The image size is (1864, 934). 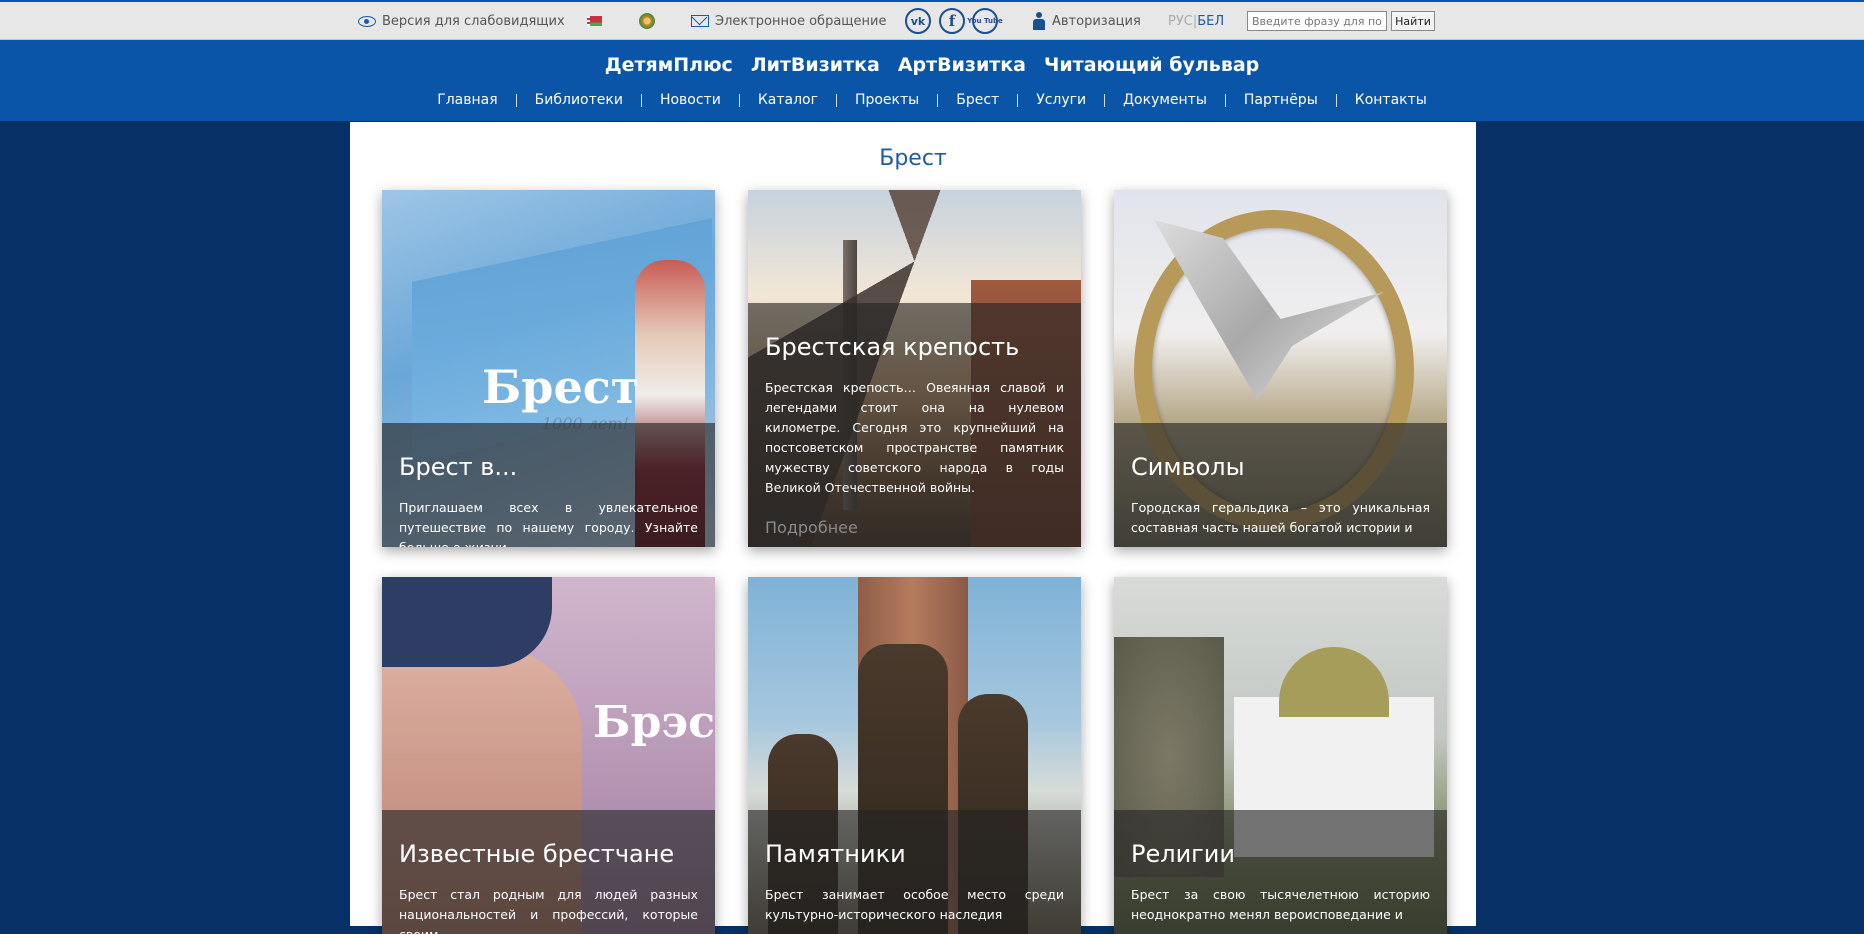 I want to click on project-link-artvizitka: АртВизитка, so click(x=962, y=65).